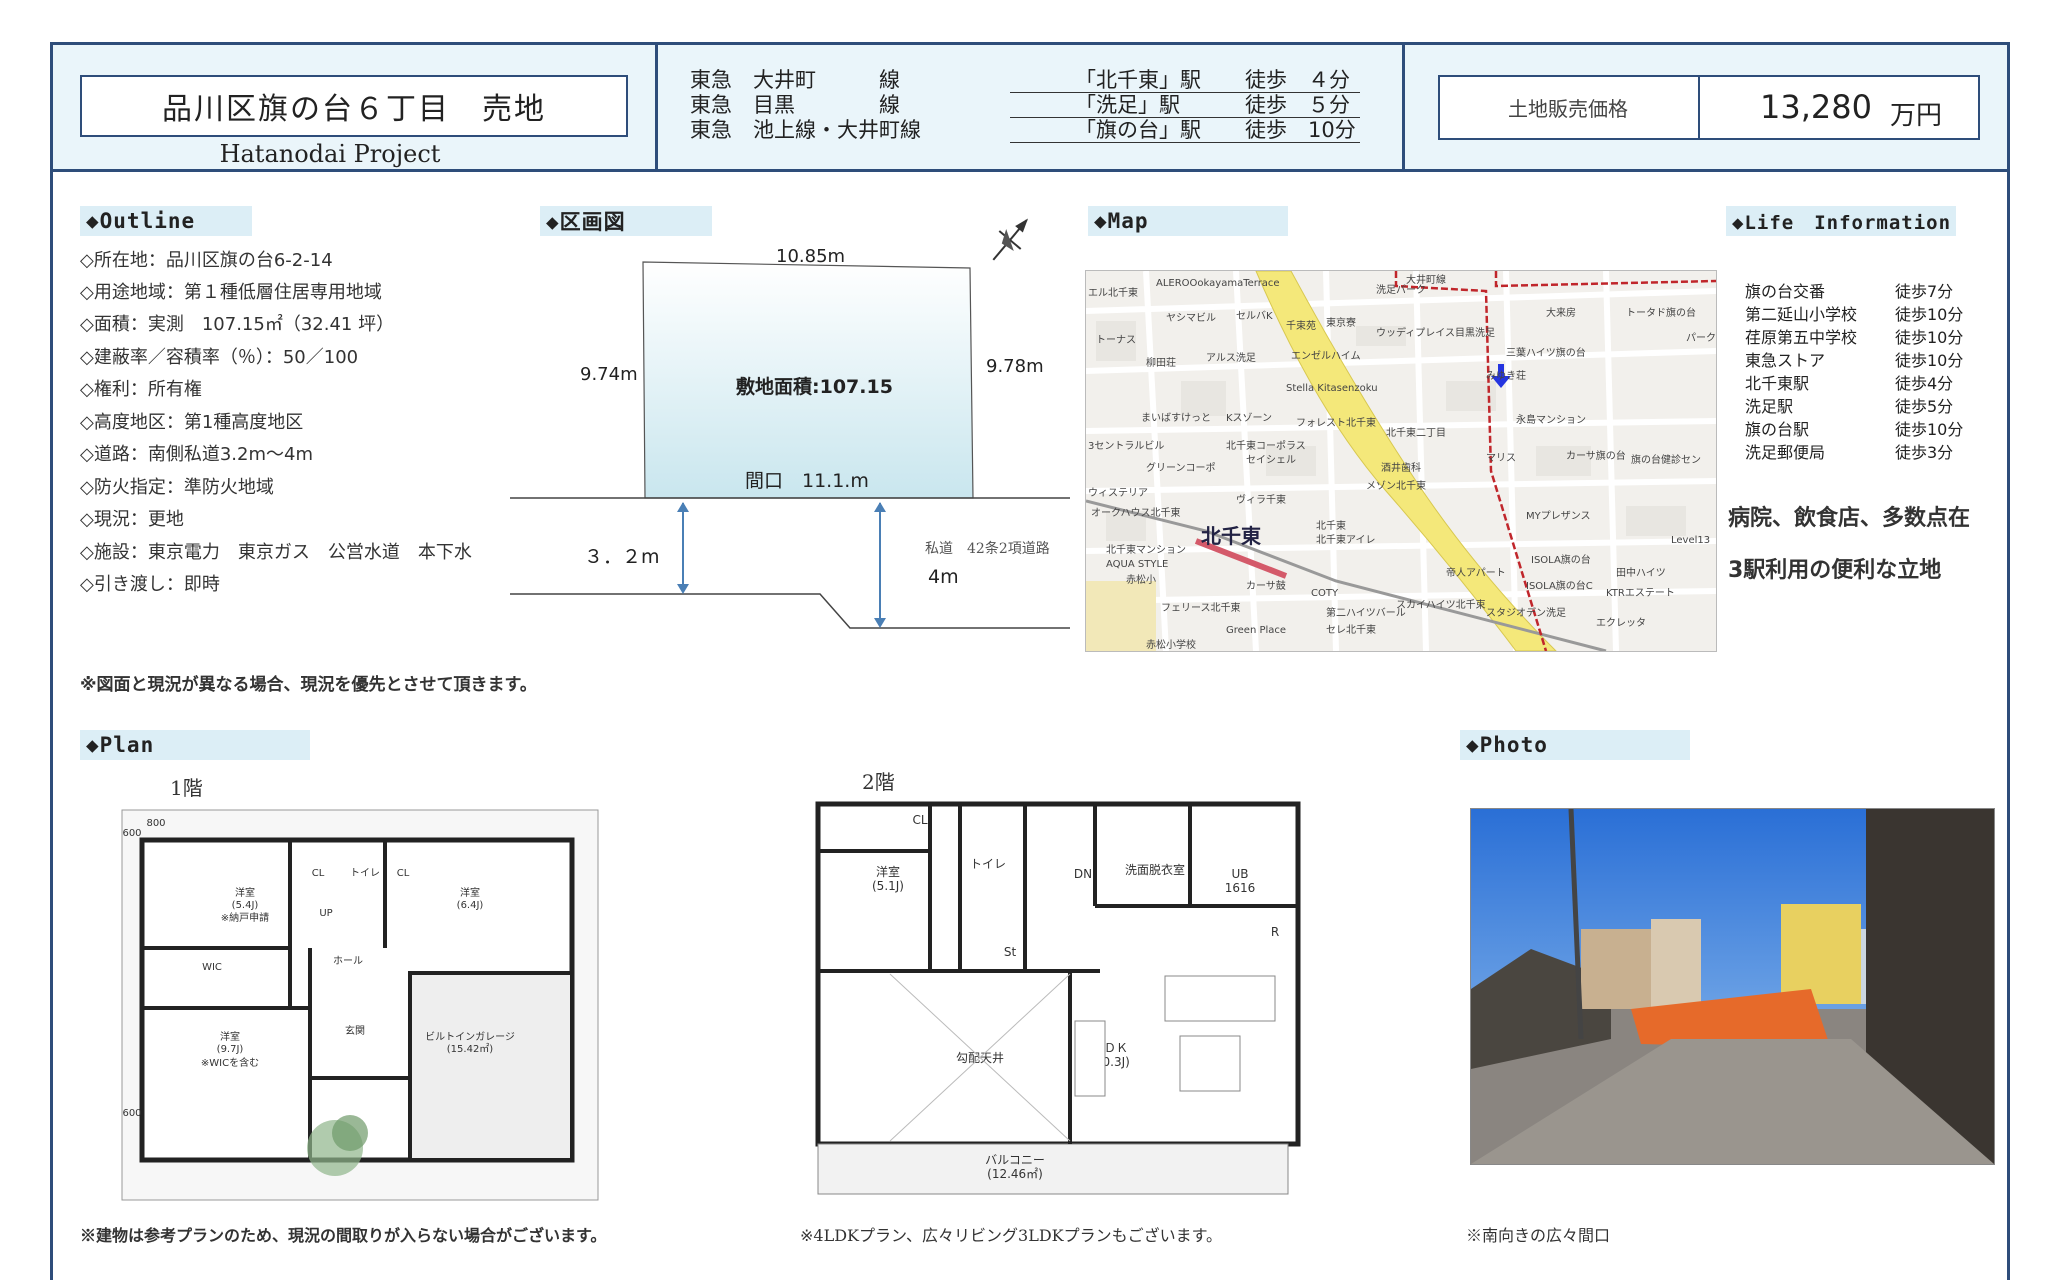  What do you see at coordinates (1558, 516) in the screenshot?
I see `svg-text: MYプレザンス` at bounding box center [1558, 516].